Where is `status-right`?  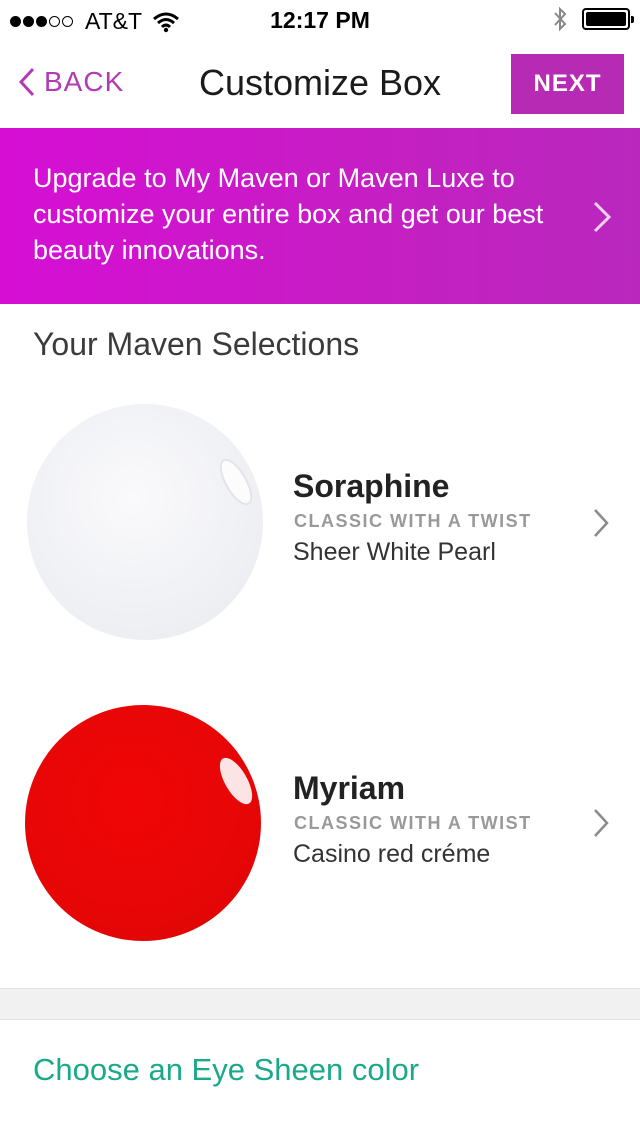
status-right is located at coordinates (593, 19).